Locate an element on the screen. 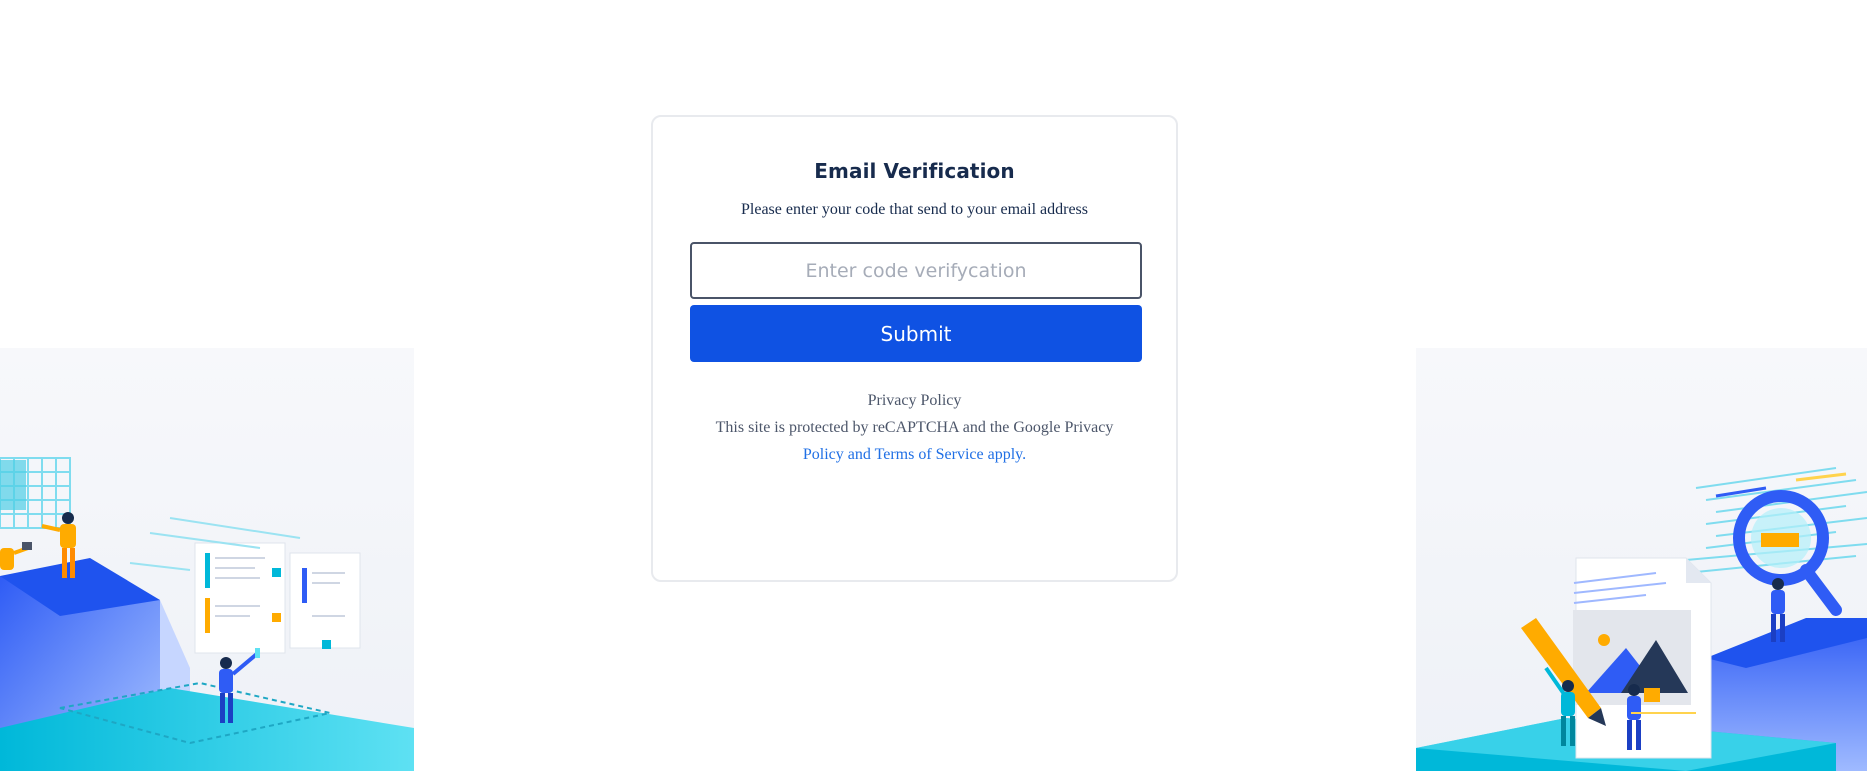  google-privacy-policy-link: Policy and is located at coordinates (837, 454).